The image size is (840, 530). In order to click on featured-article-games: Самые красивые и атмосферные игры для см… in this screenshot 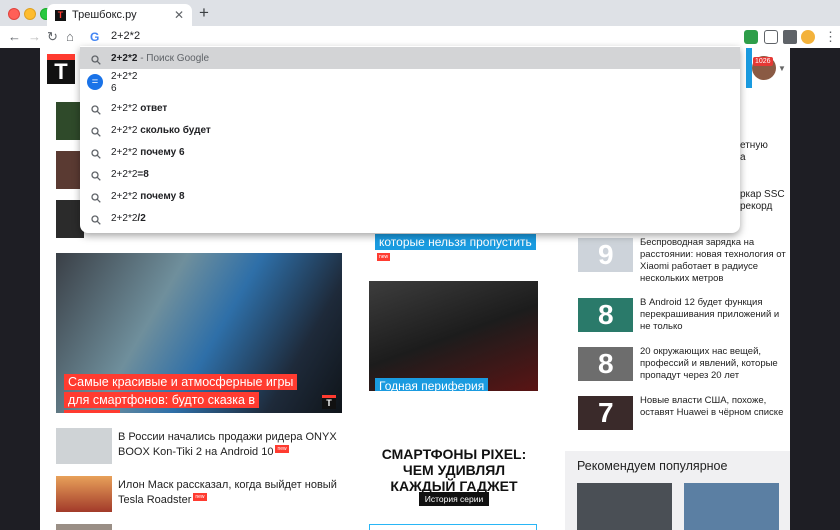, I will do `click(199, 333)`.